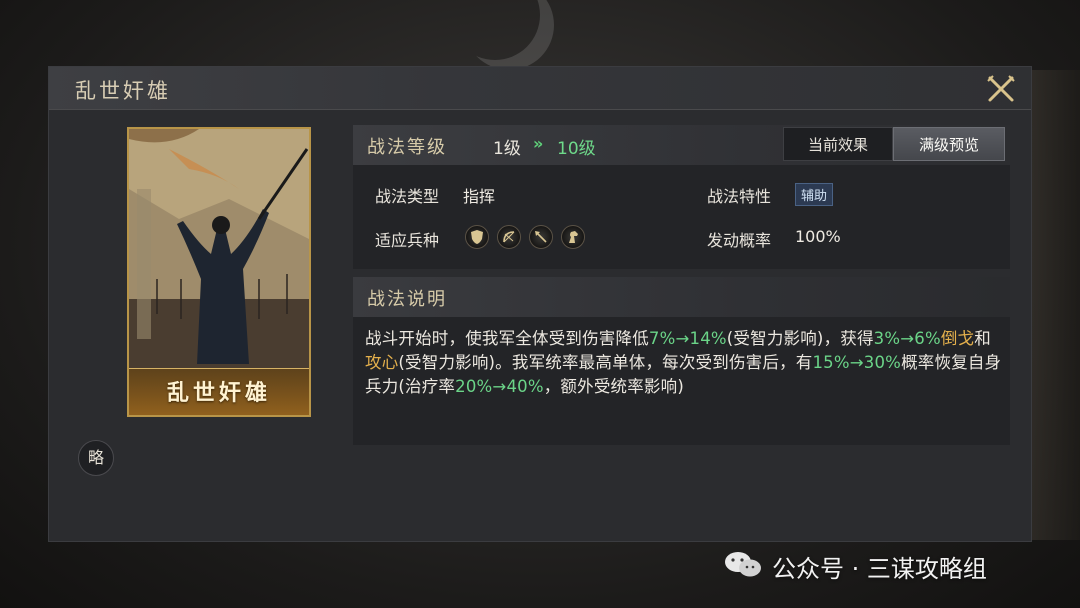 The height and width of the screenshot is (608, 1080). I want to click on shield-icon, so click(477, 237).